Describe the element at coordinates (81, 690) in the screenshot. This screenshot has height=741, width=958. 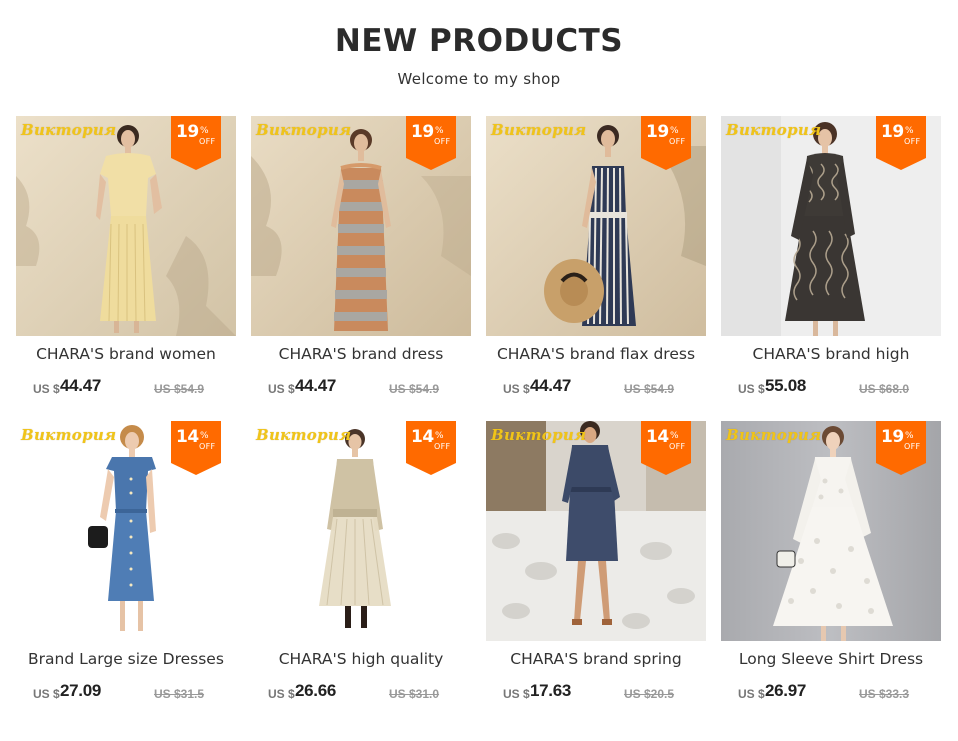
I see `sale-price: 27.09` at that location.